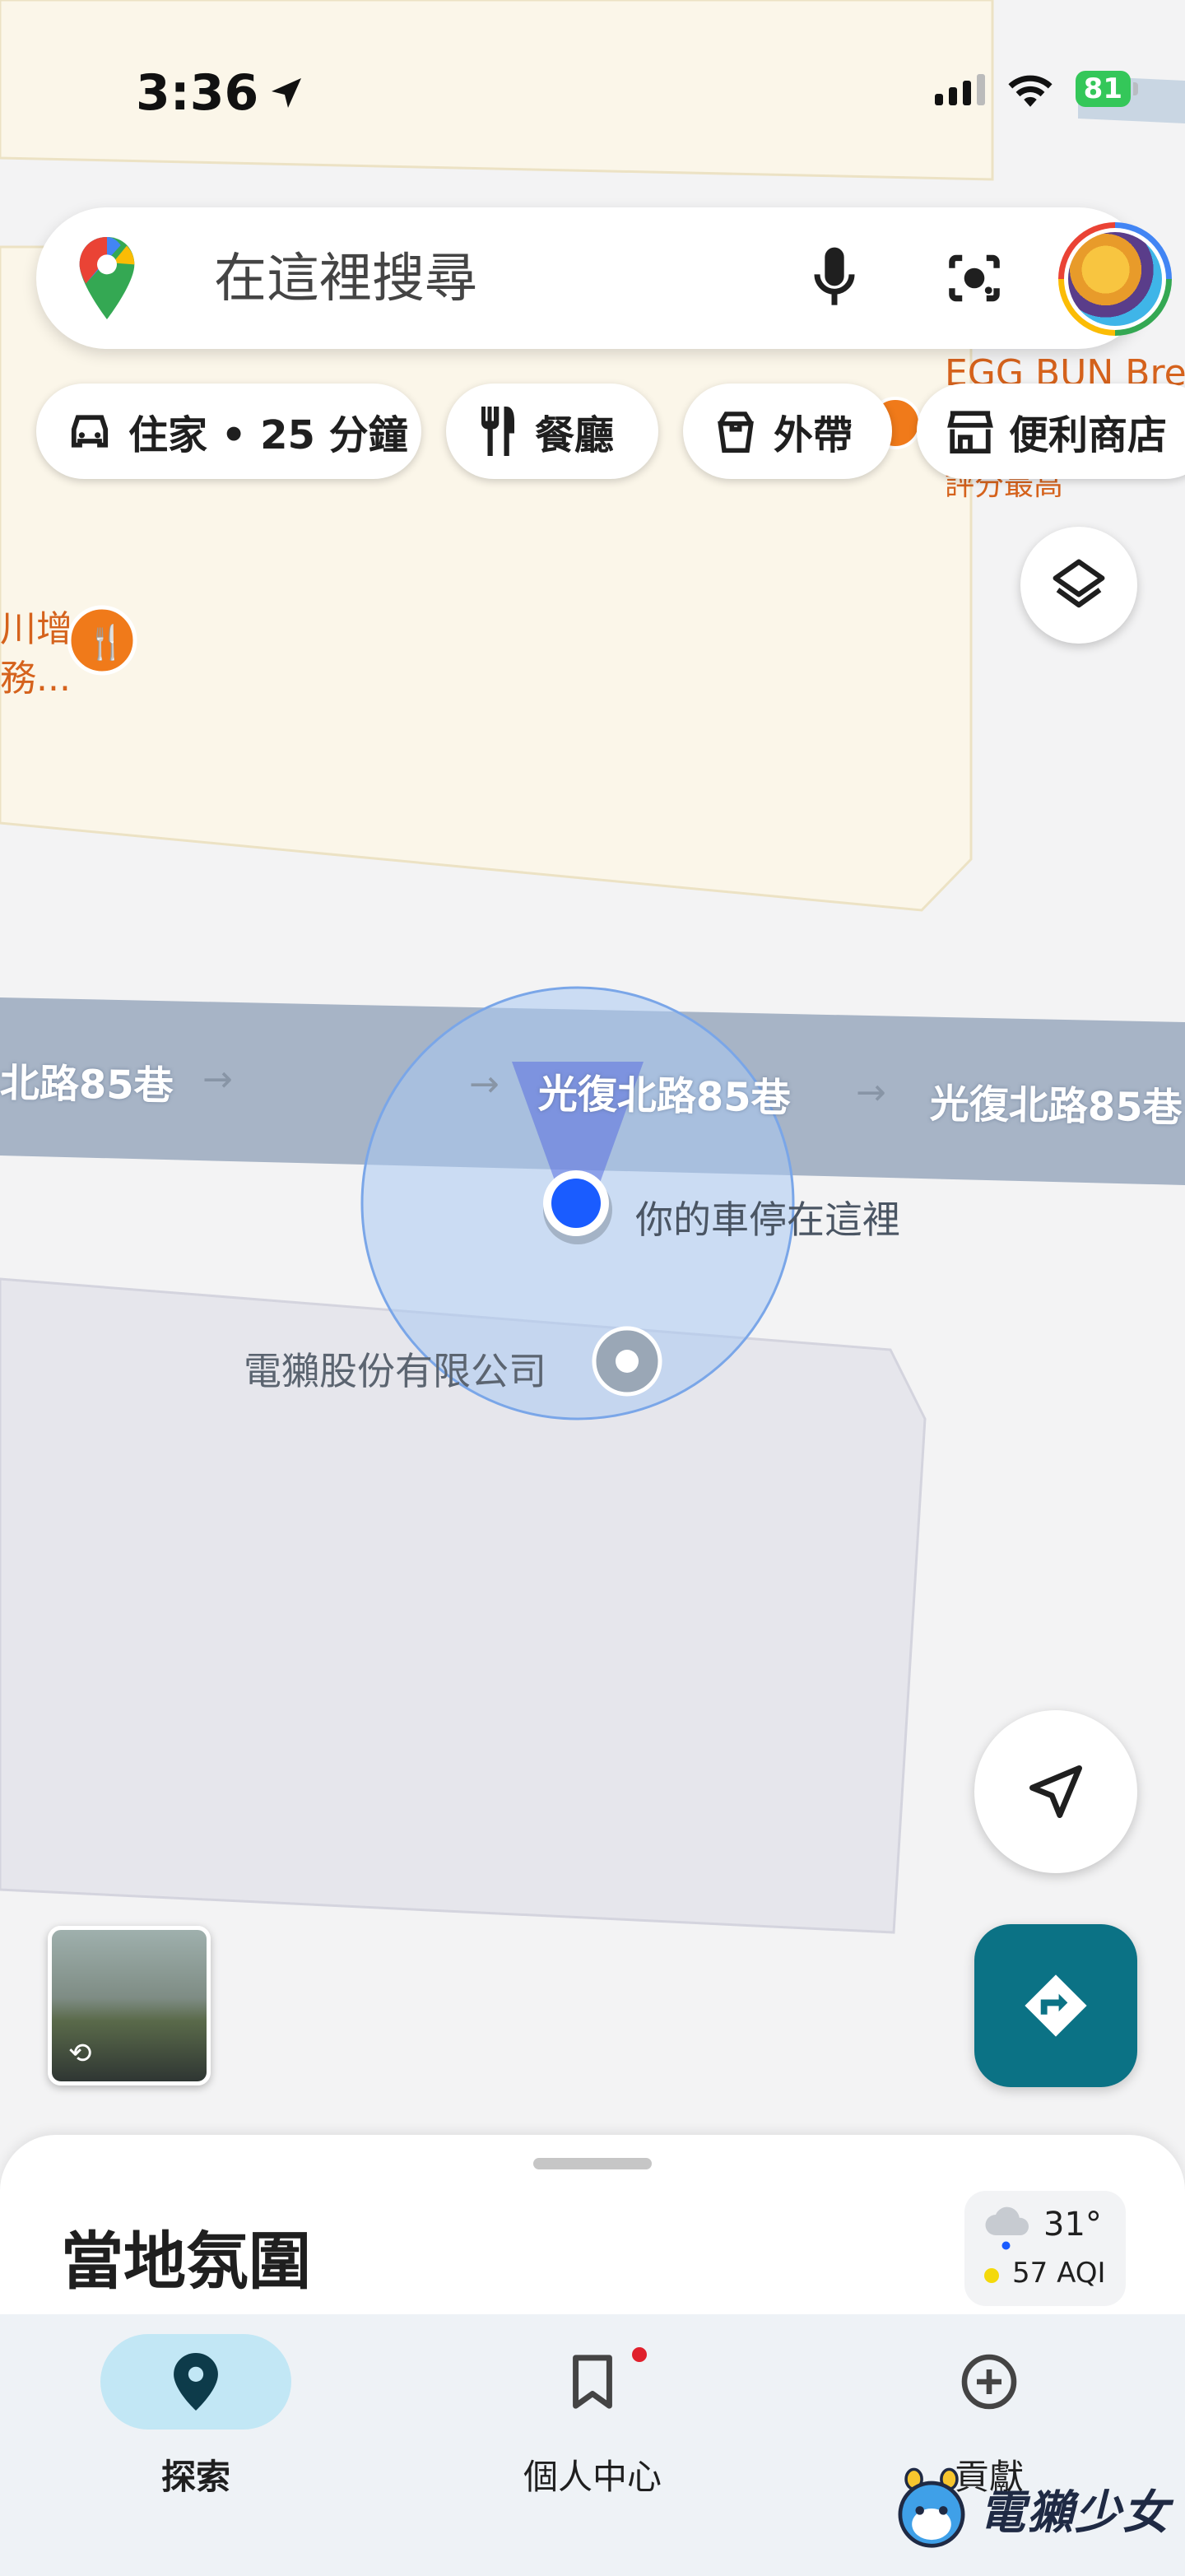  I want to click on street-label-right: 光復北路85巷, so click(1056, 1106).